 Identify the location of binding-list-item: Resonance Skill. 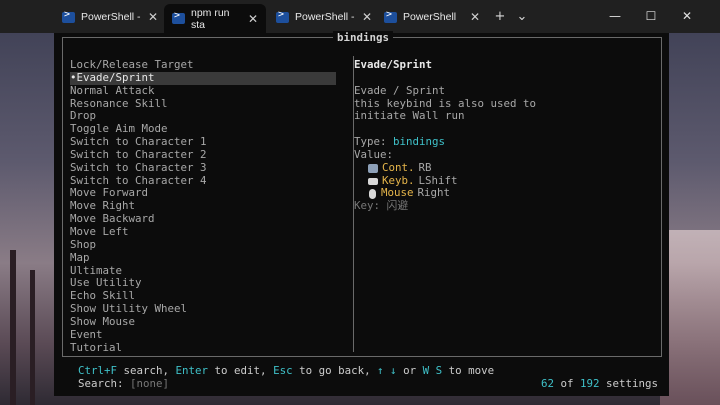
(203, 104).